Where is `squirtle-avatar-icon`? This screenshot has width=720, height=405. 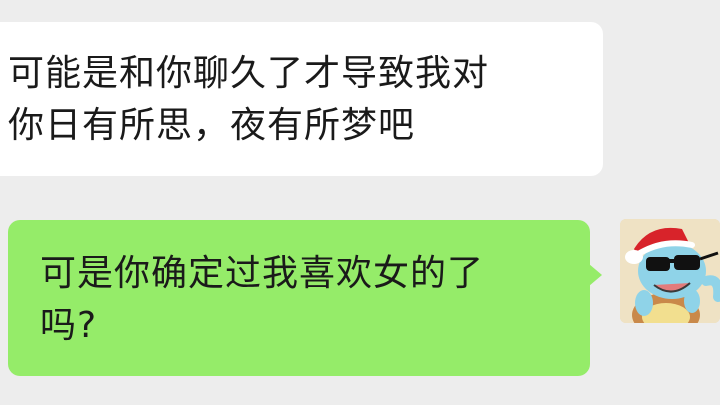
squirtle-avatar-icon is located at coordinates (670, 271).